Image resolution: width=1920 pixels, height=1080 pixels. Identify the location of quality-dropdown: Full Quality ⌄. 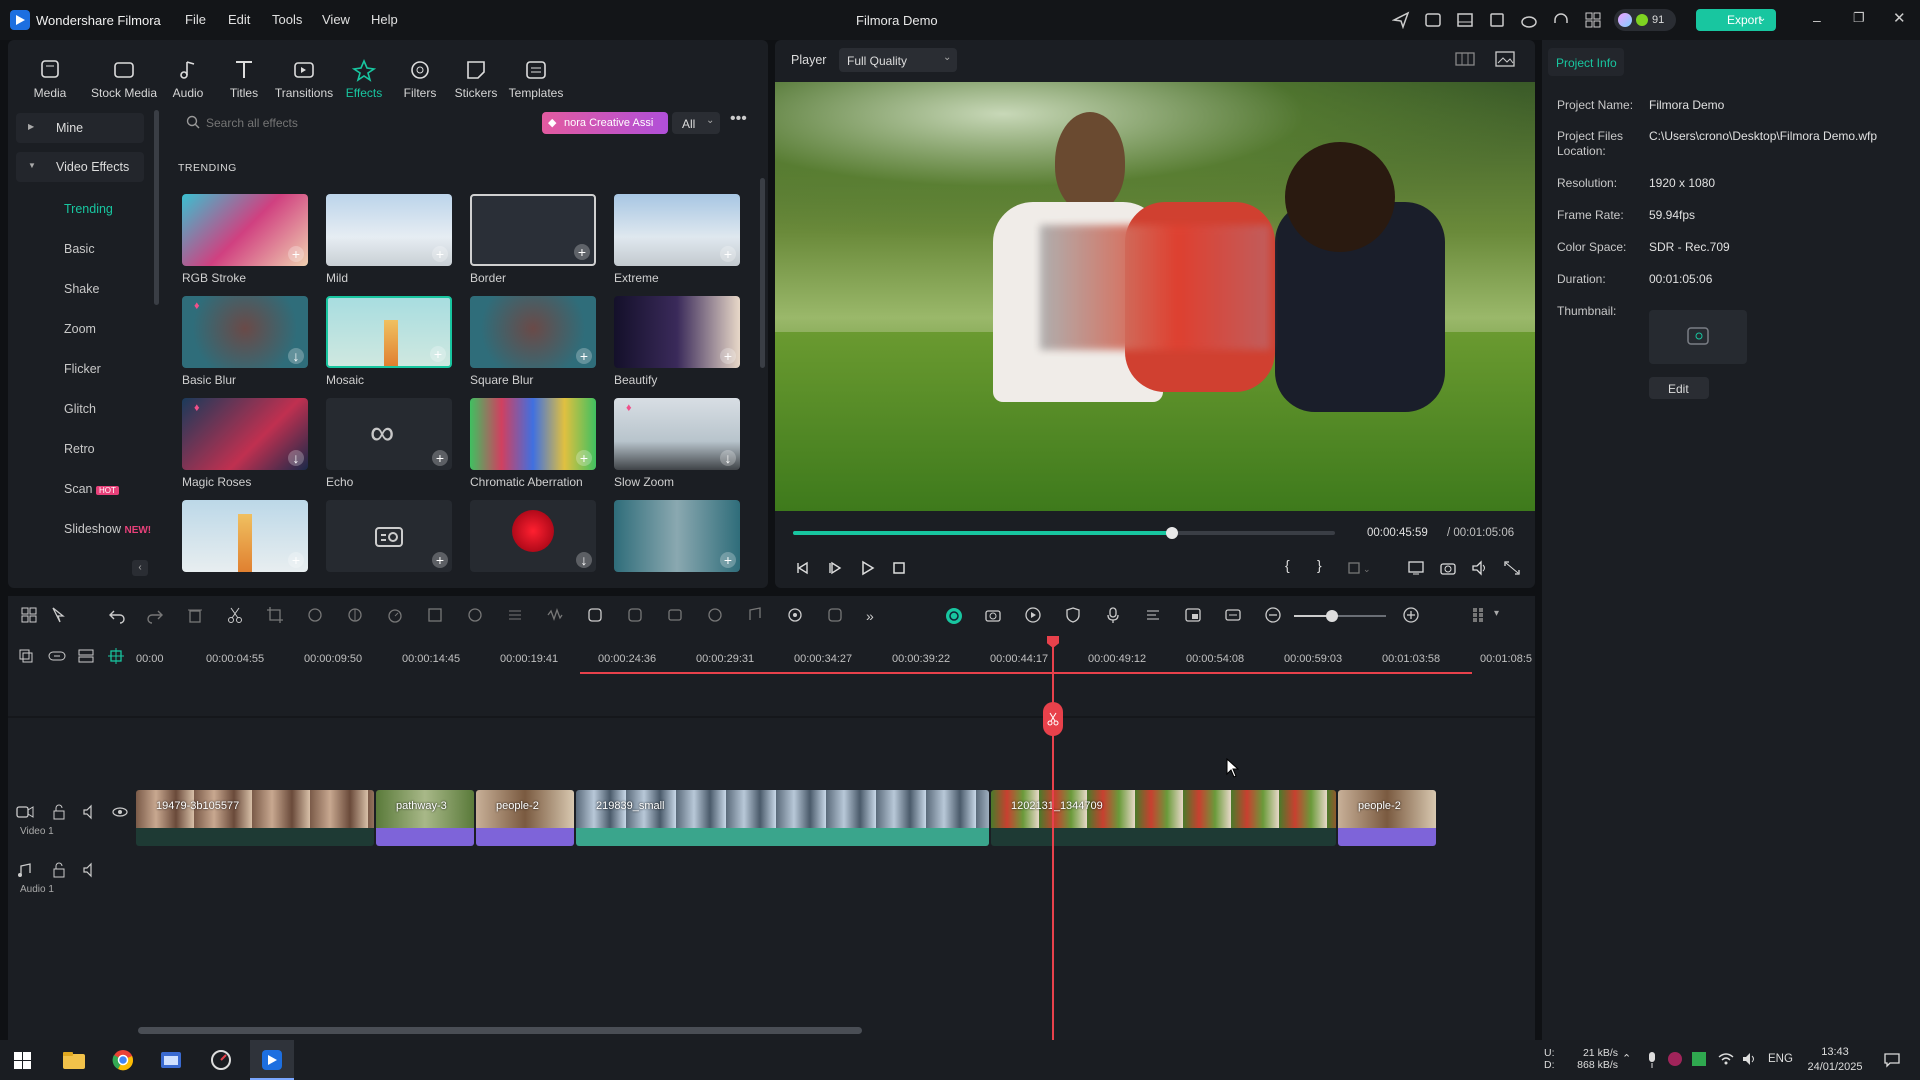
(898, 60).